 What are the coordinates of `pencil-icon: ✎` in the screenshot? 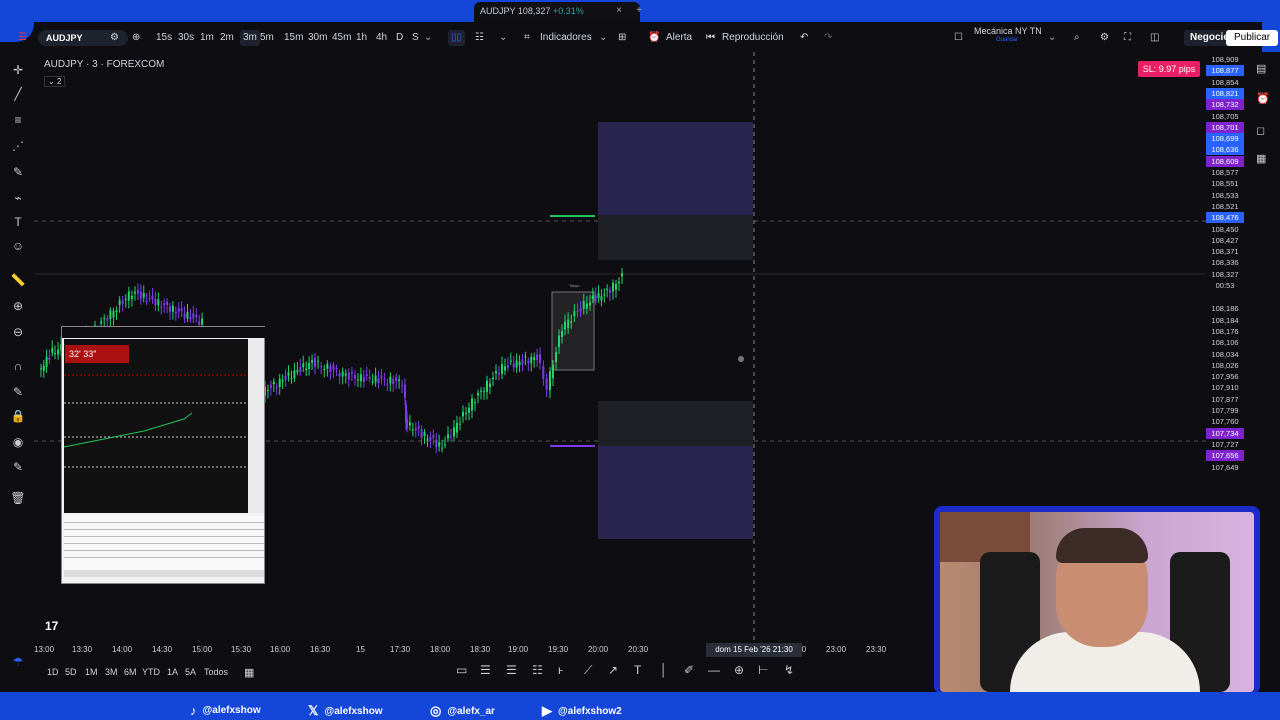 It's located at (18, 467).